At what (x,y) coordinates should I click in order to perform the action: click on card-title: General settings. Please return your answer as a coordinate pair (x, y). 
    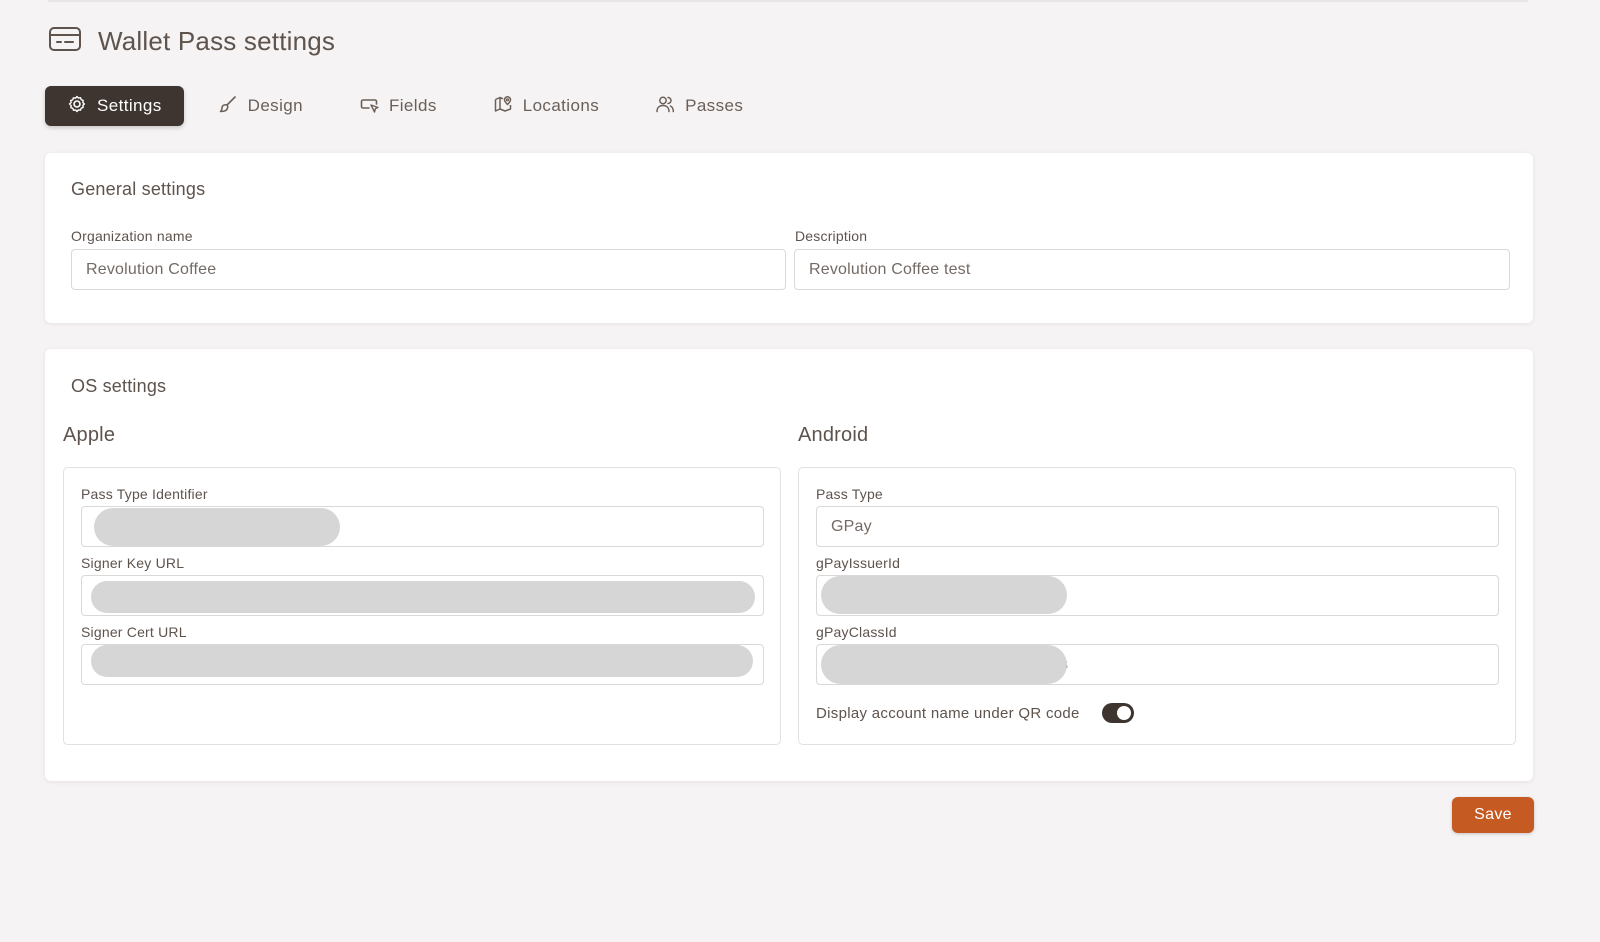
    Looking at the image, I should click on (138, 189).